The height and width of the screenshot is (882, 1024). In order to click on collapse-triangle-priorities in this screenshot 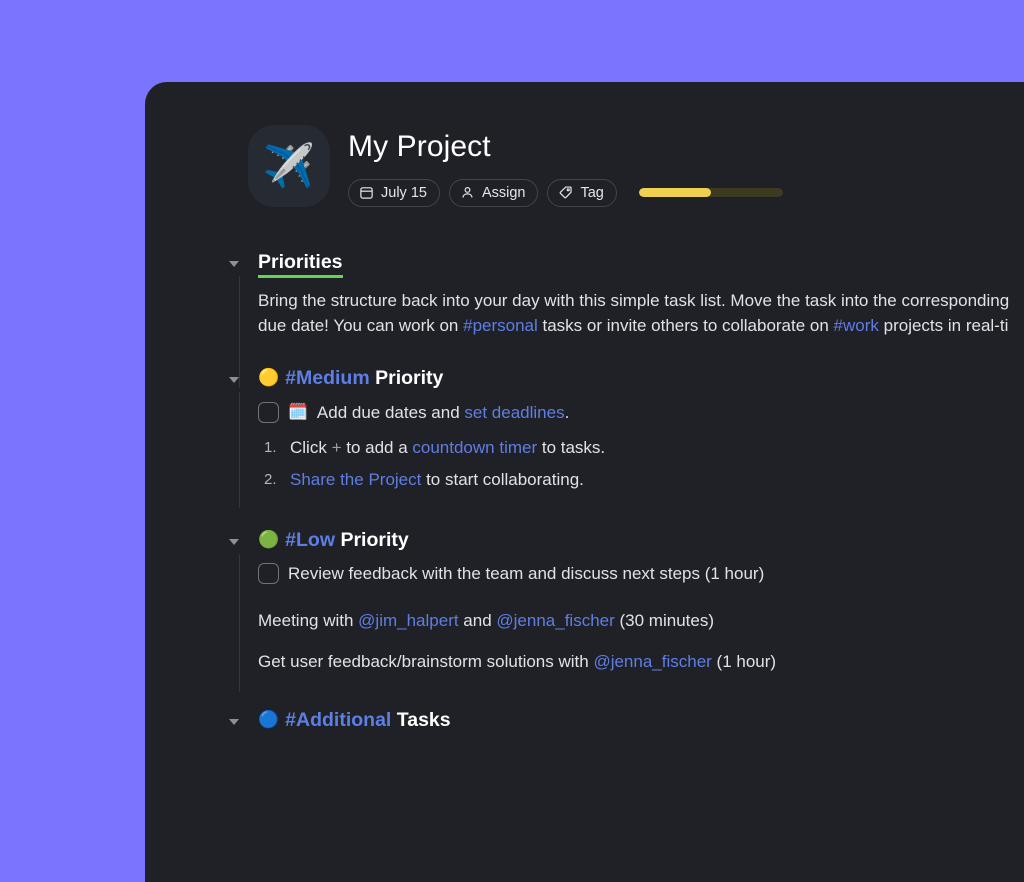, I will do `click(234, 264)`.